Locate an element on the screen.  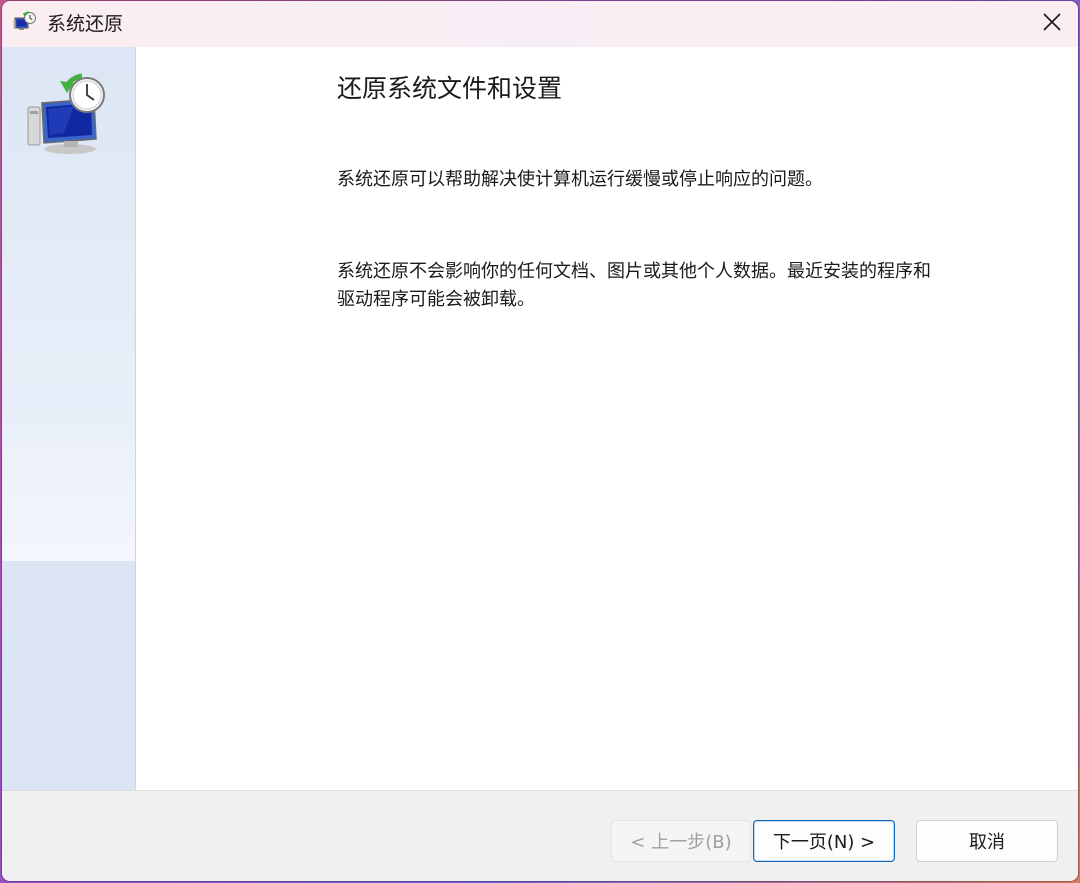
system-restore-large-icon is located at coordinates (67, 116).